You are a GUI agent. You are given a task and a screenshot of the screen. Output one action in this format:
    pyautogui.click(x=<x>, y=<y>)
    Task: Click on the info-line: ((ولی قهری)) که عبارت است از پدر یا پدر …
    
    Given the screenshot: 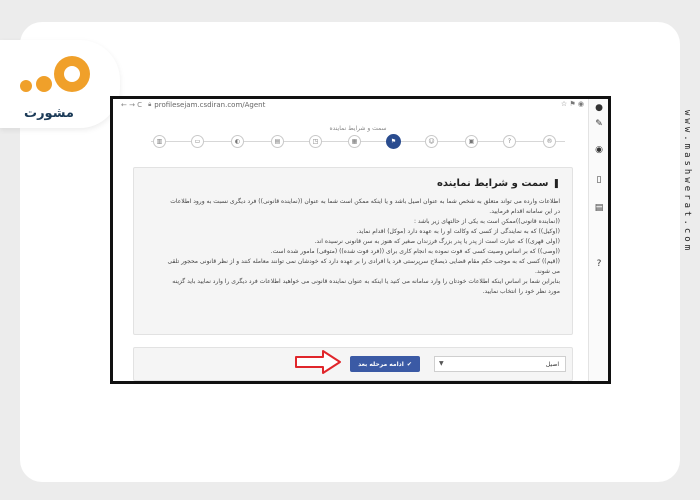 What is the action you would take?
    pyautogui.click(x=437, y=241)
    